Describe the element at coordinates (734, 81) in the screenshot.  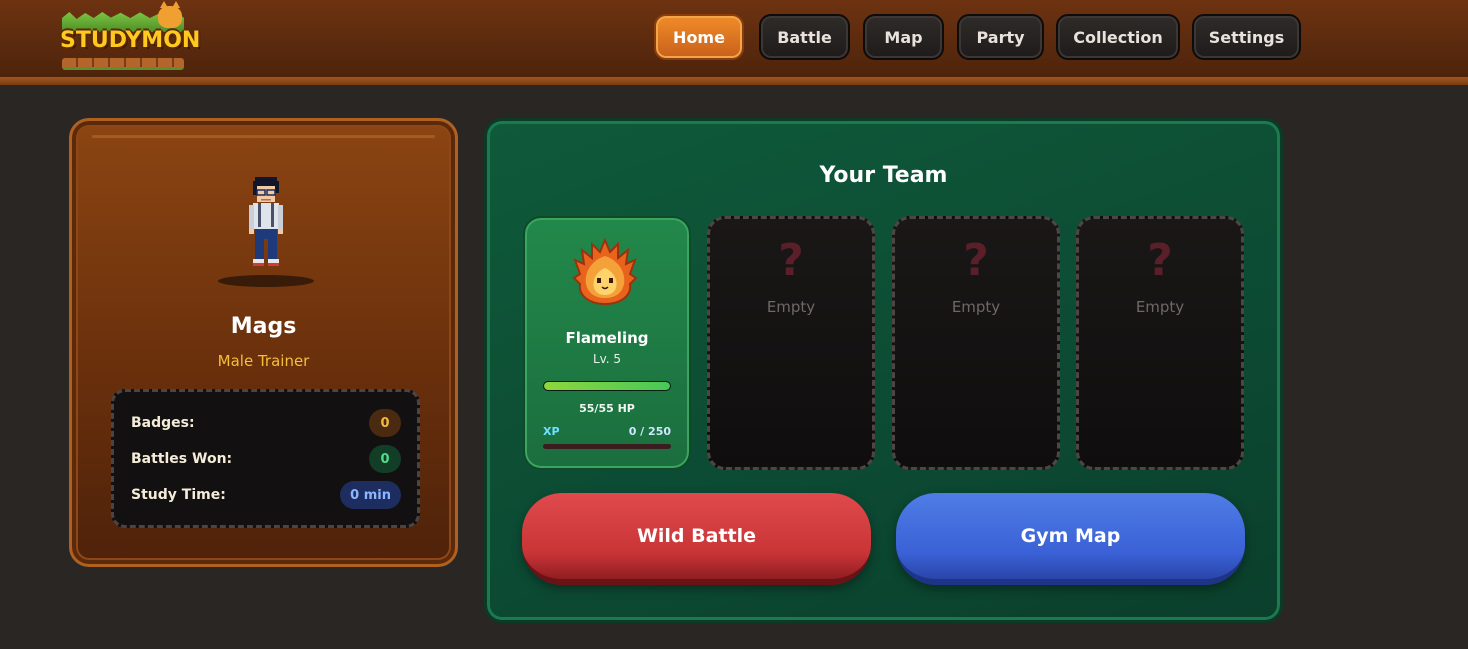
I see `top-bar-rim` at that location.